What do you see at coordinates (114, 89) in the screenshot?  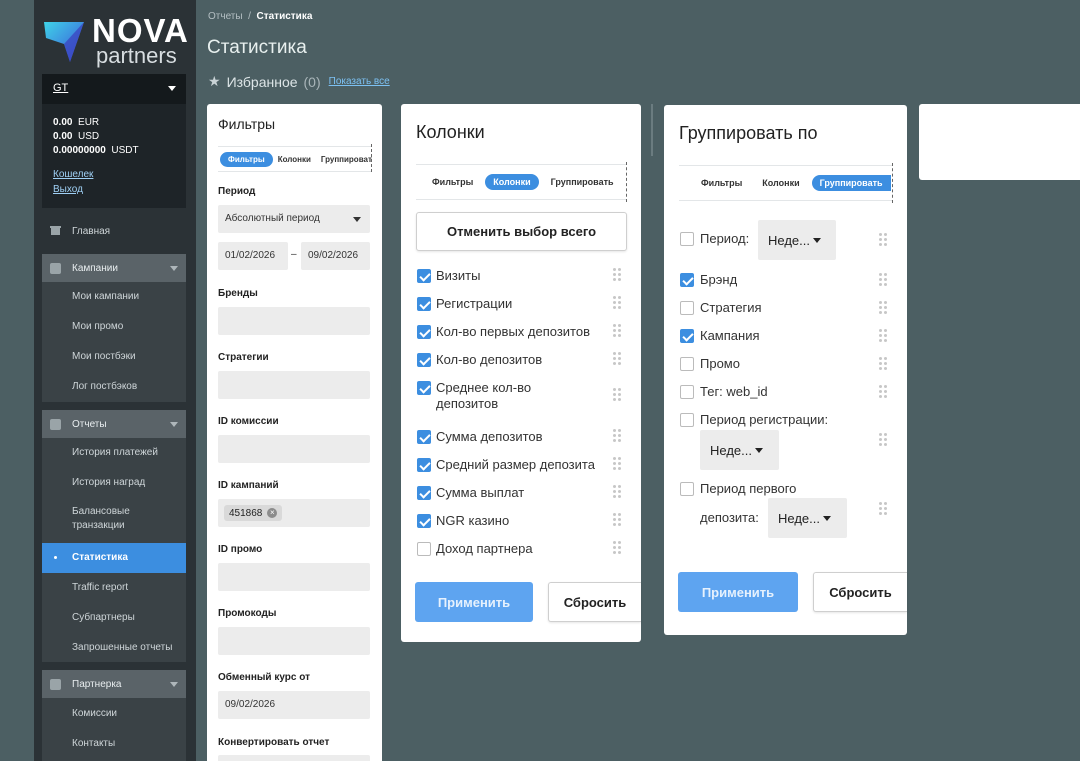 I see `account-select: GT` at bounding box center [114, 89].